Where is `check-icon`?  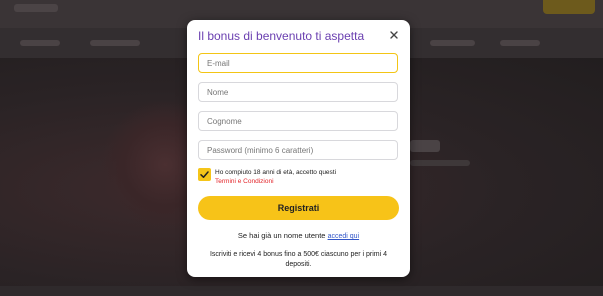 check-icon is located at coordinates (204, 174).